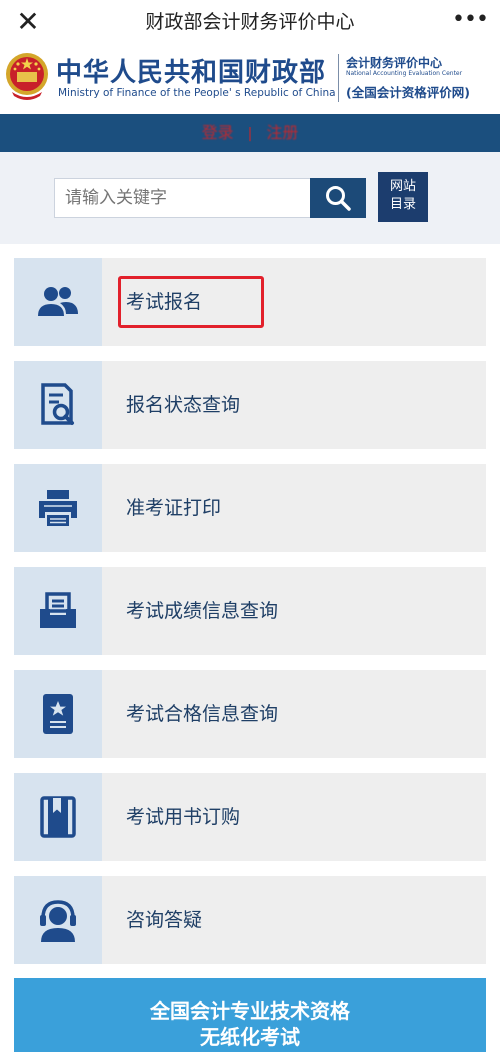 The image size is (500, 1052). I want to click on page-title: 财政部会计财务评价中心, so click(250, 22).